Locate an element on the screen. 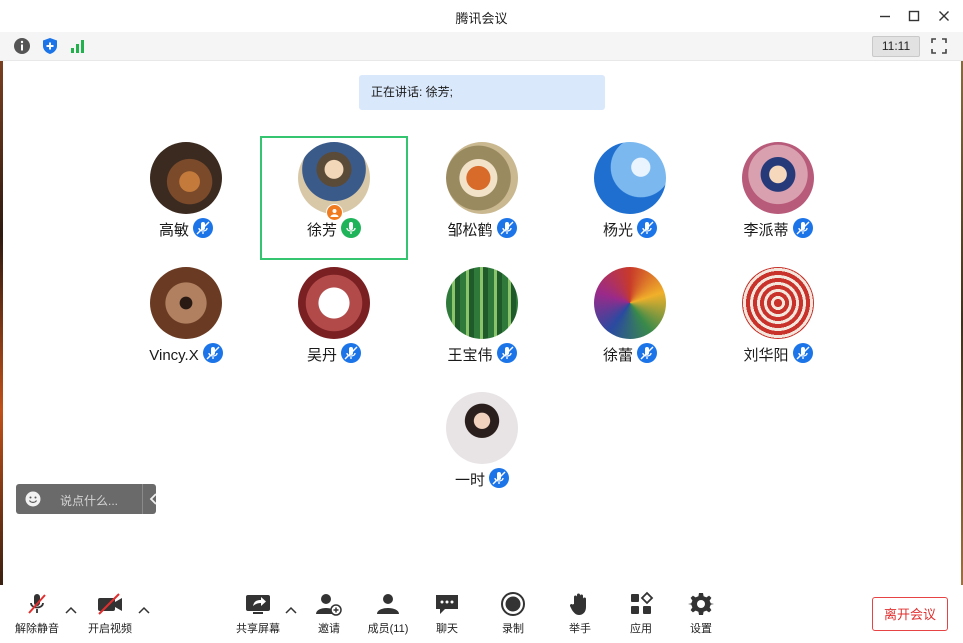  participant-tile: 徐蕾 is located at coordinates (630, 323).